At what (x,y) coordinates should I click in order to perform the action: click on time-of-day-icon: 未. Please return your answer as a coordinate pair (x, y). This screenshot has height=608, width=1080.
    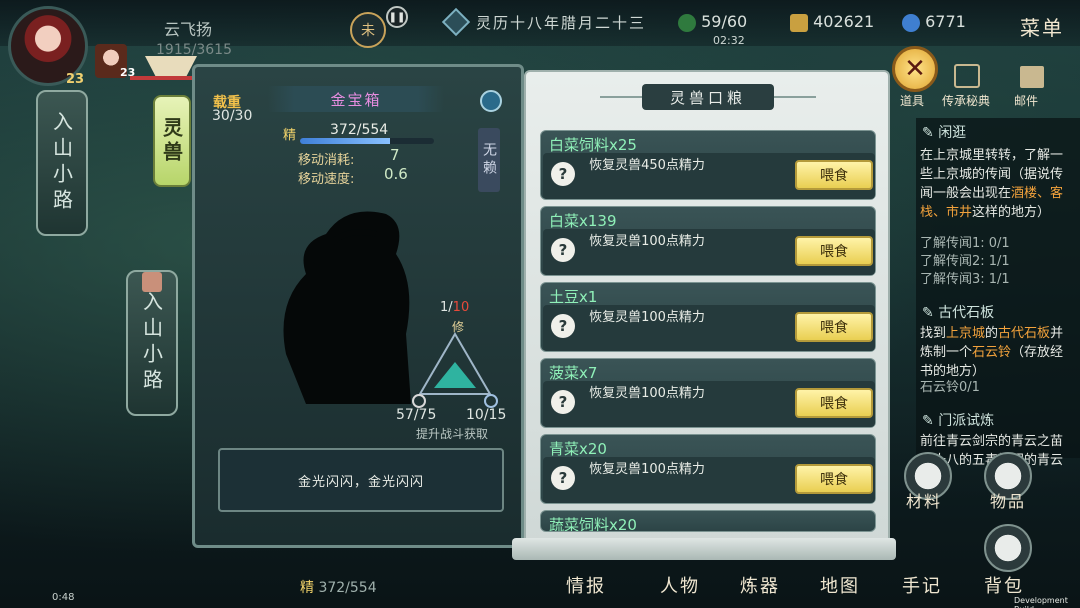
    Looking at the image, I should click on (368, 30).